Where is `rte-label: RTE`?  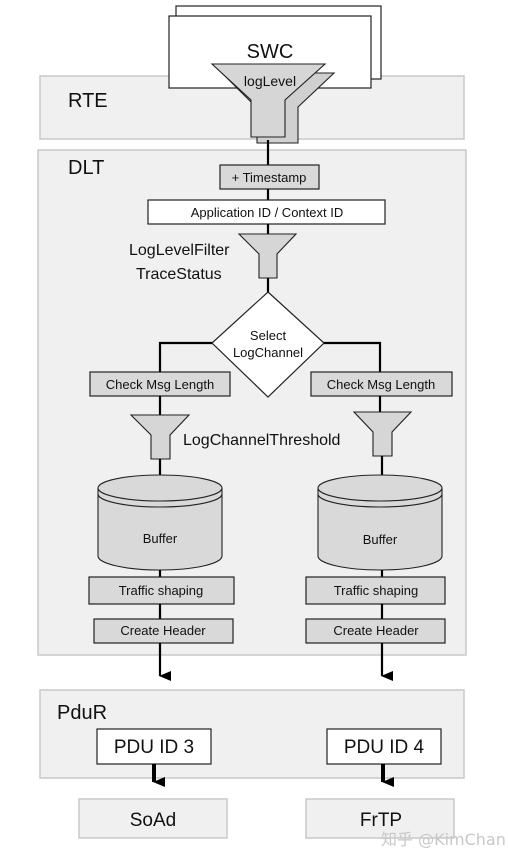
rte-label: RTE is located at coordinates (88, 101).